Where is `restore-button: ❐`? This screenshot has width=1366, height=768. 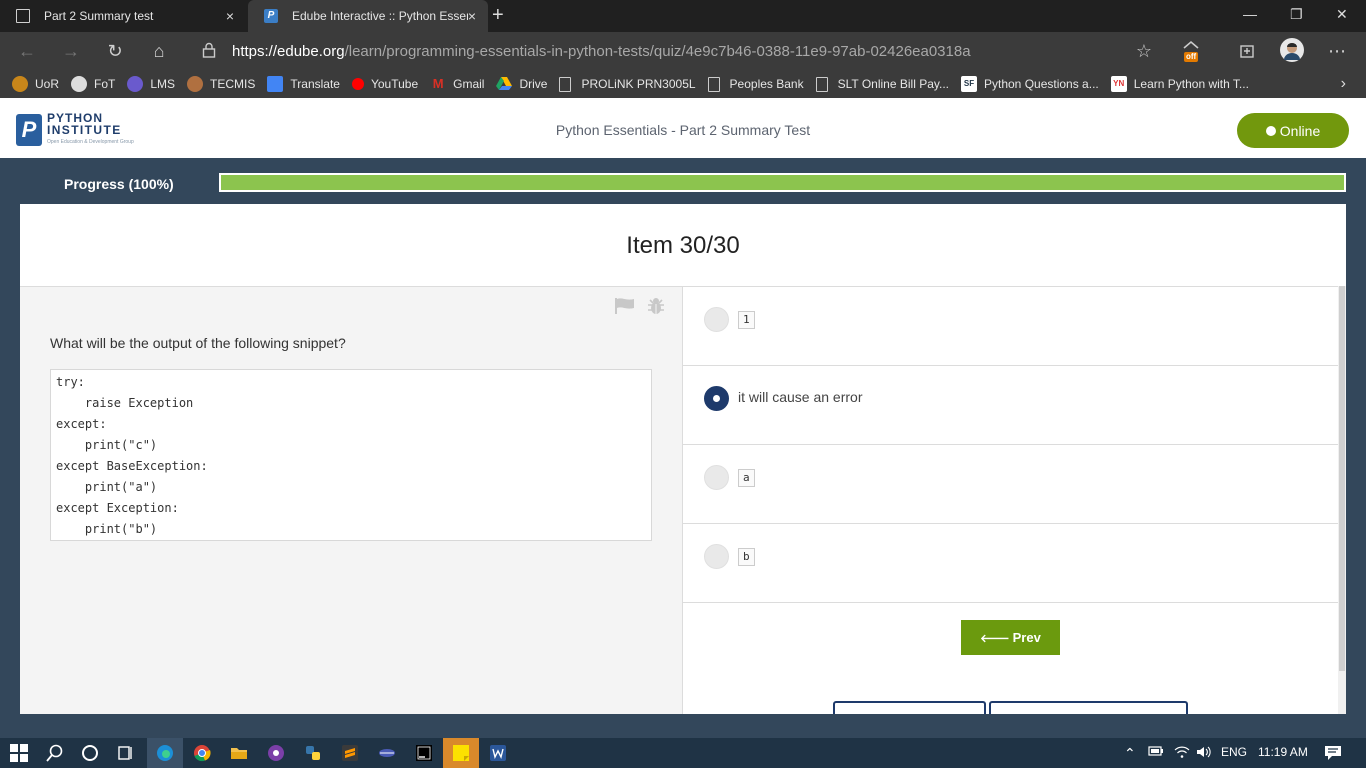
restore-button: ❐ is located at coordinates (1296, 14).